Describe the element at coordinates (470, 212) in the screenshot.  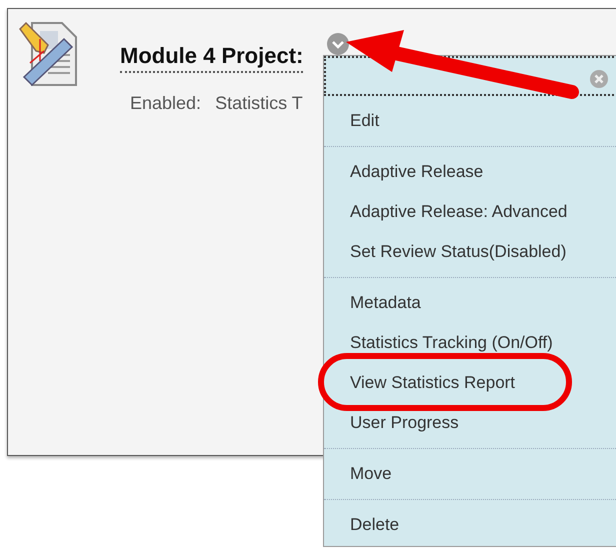
I see `menu-item: Adaptive Release: Advanced` at that location.